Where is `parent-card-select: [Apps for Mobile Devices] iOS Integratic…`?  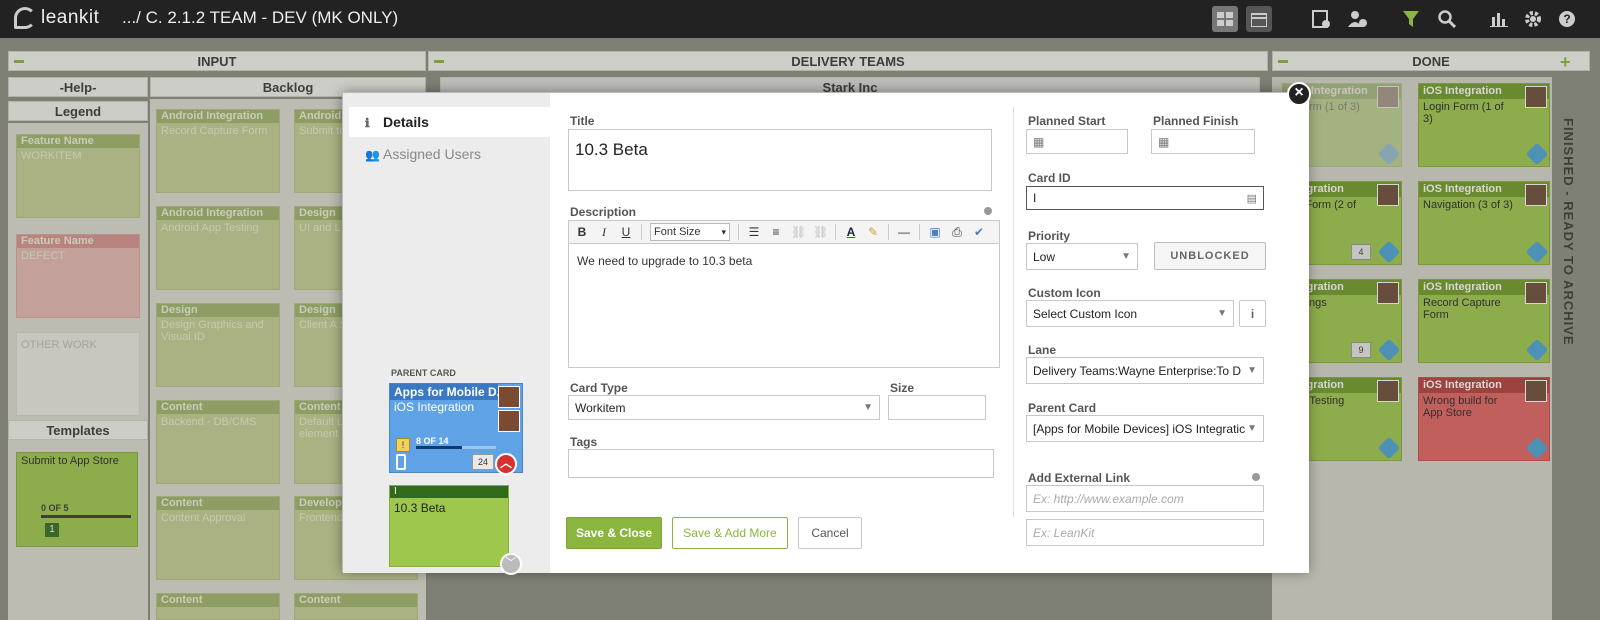
parent-card-select: [Apps for Mobile Devices] iOS Integratic… is located at coordinates (1145, 428).